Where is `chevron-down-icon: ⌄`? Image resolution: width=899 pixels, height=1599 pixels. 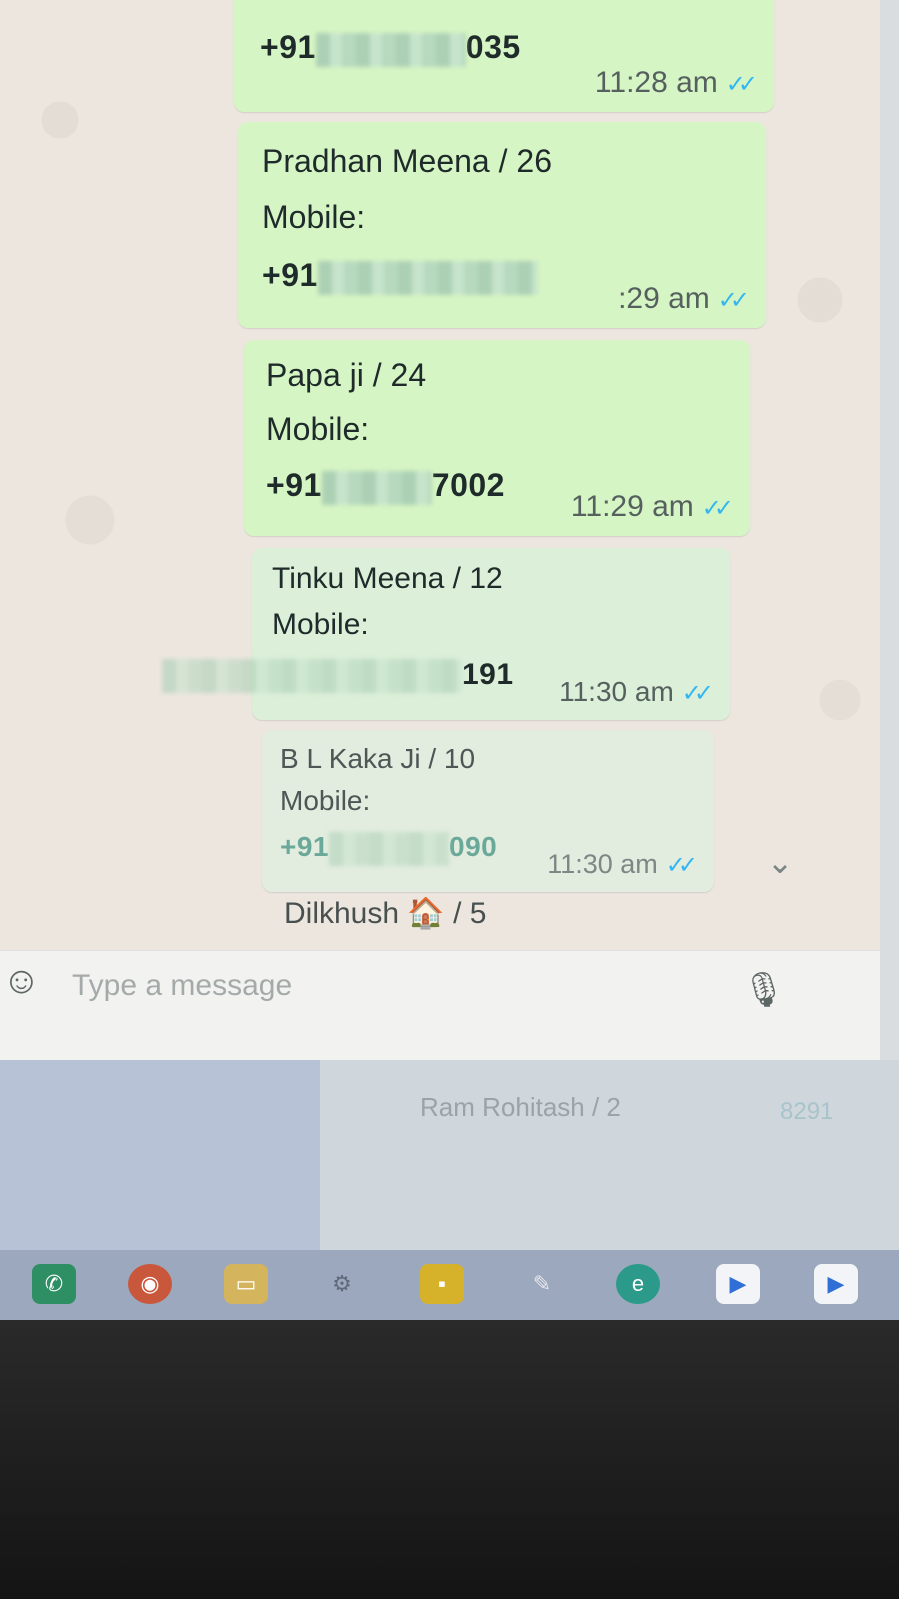
chevron-down-icon: ⌄ is located at coordinates (780, 862).